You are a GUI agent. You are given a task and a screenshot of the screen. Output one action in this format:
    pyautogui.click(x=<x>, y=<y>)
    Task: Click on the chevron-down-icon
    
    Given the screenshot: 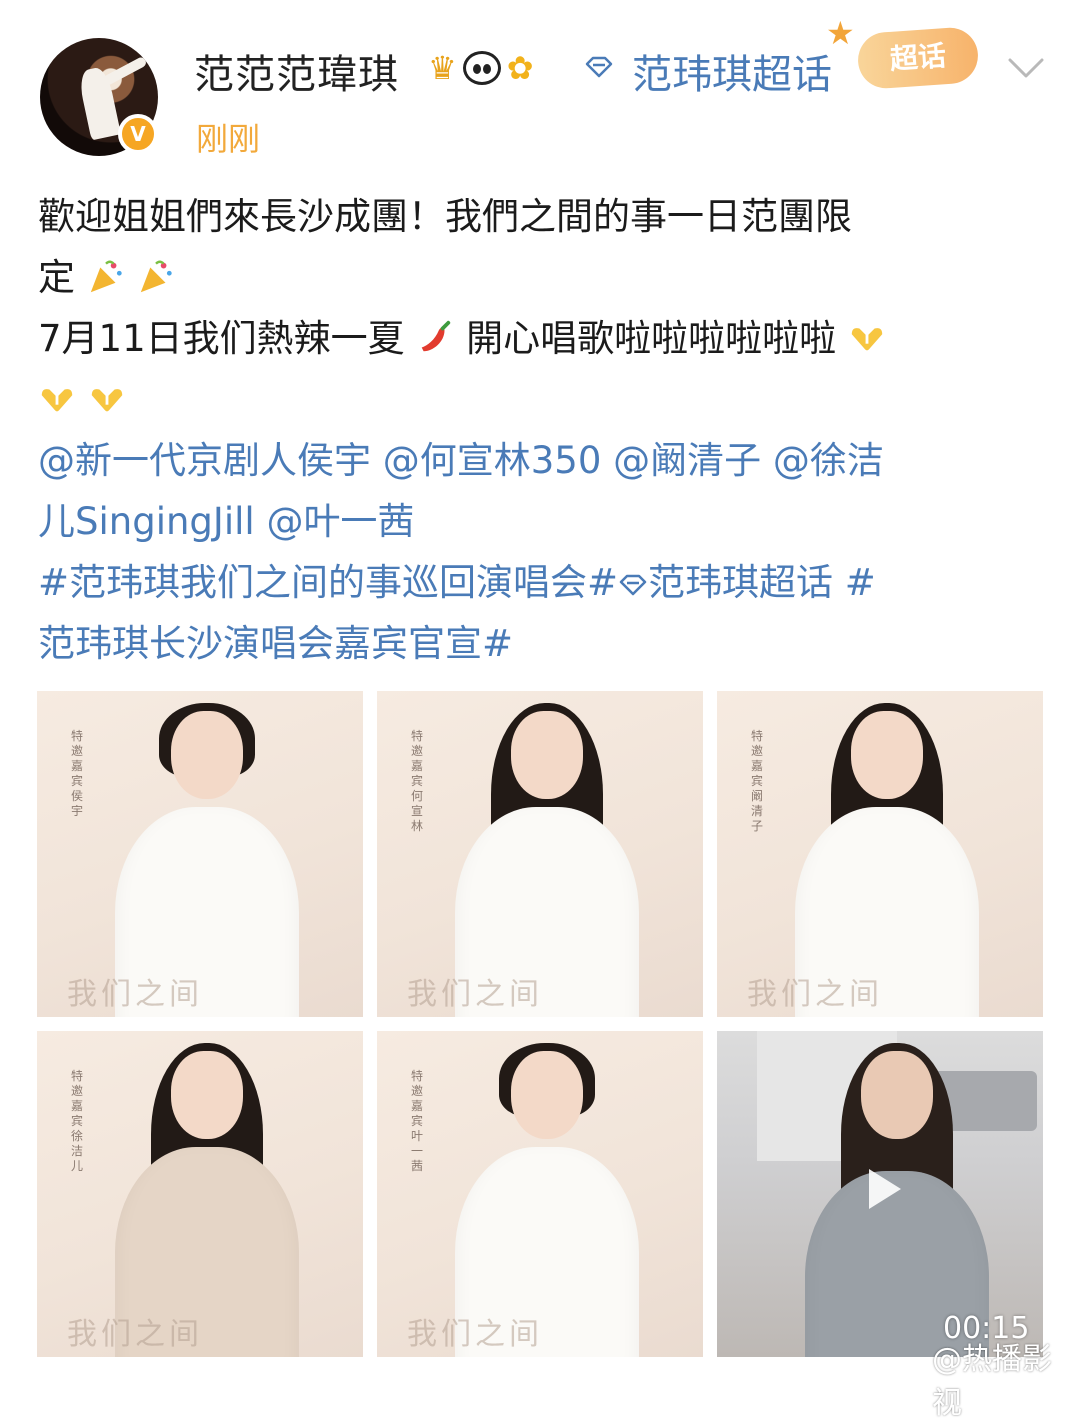 What is the action you would take?
    pyautogui.click(x=1026, y=67)
    